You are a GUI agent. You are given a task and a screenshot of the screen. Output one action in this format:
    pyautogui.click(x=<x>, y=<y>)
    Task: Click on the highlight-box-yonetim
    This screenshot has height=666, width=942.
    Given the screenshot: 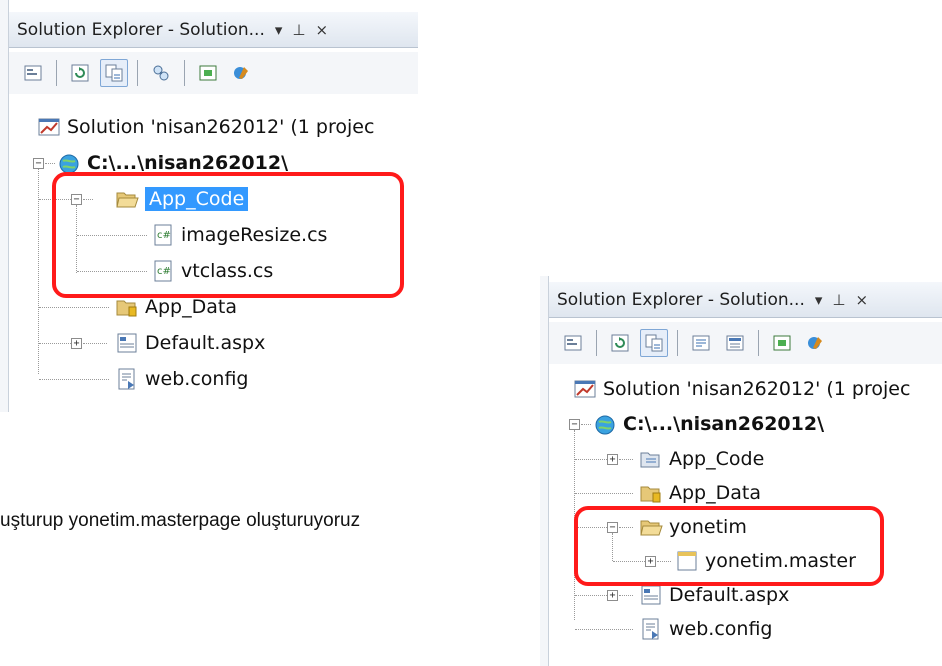 What is the action you would take?
    pyautogui.click(x=729, y=546)
    